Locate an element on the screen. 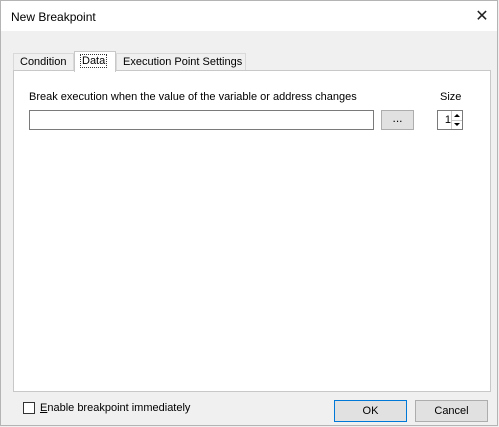  close-icon: ✕ is located at coordinates (482, 16).